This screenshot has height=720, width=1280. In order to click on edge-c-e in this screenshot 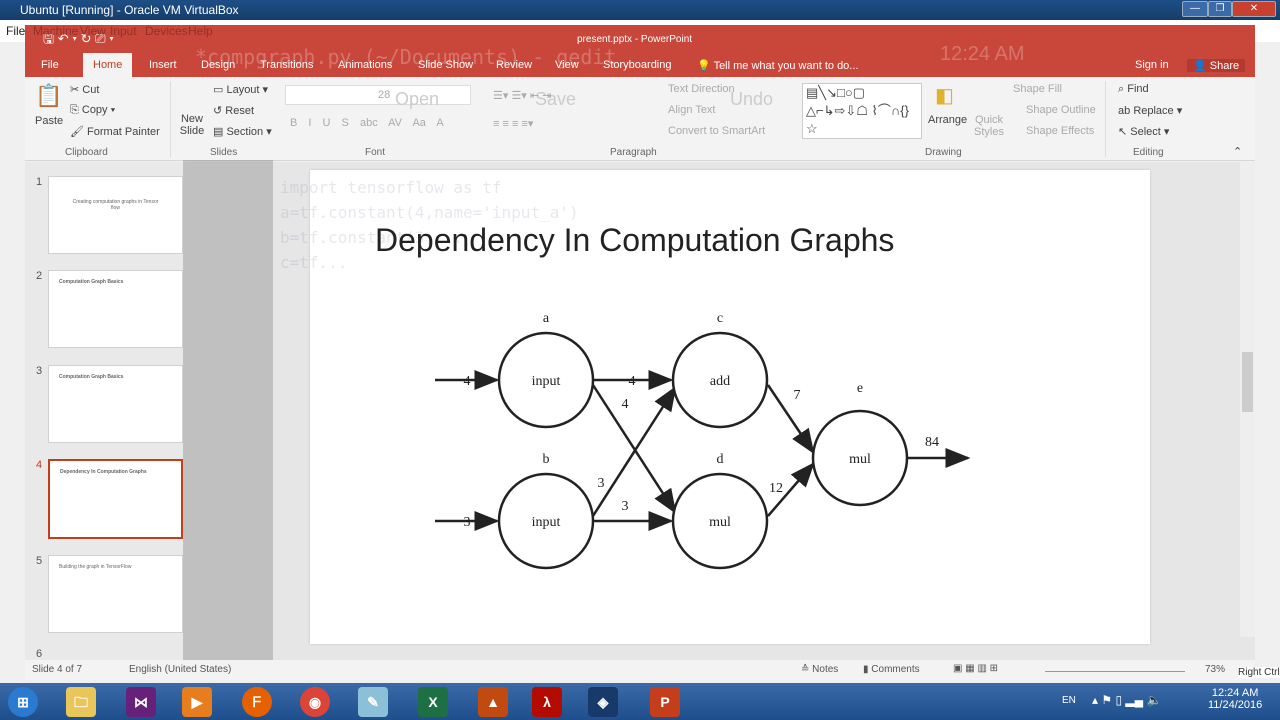, I will do `click(790, 419)`.